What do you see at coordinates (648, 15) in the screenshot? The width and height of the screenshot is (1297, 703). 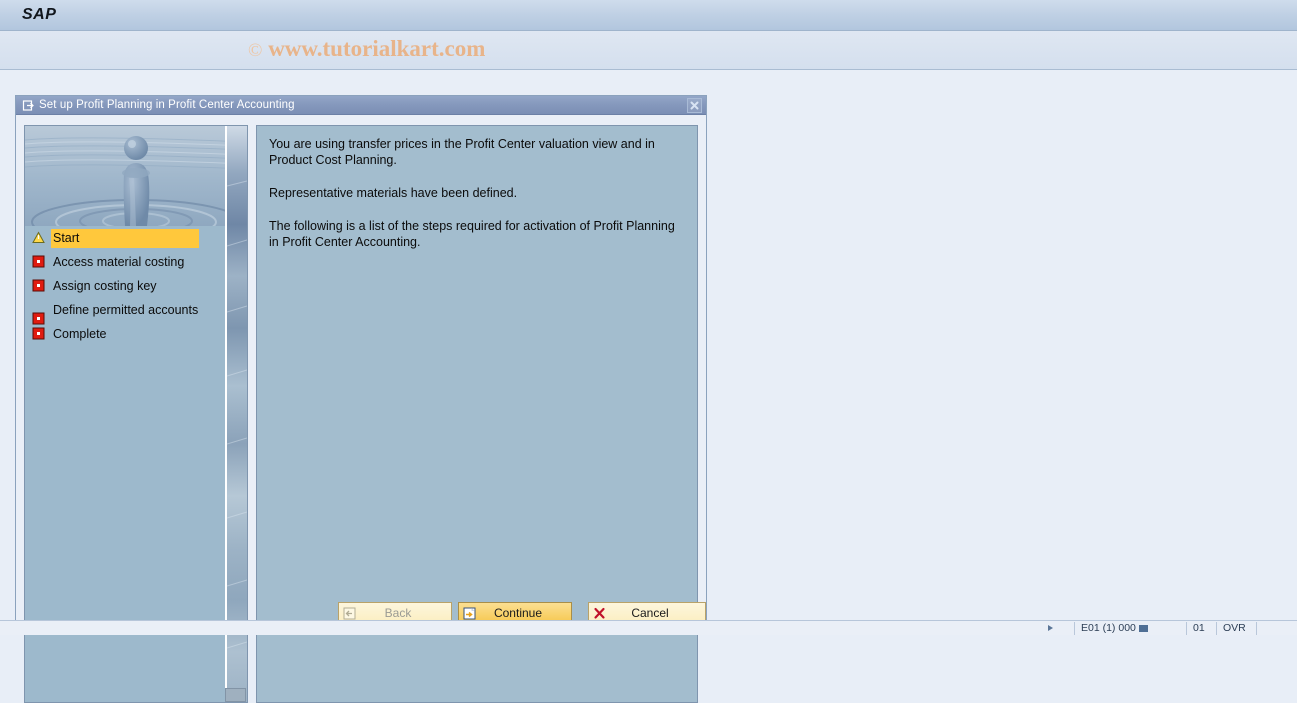 I see `sap-title-bar: SAP` at bounding box center [648, 15].